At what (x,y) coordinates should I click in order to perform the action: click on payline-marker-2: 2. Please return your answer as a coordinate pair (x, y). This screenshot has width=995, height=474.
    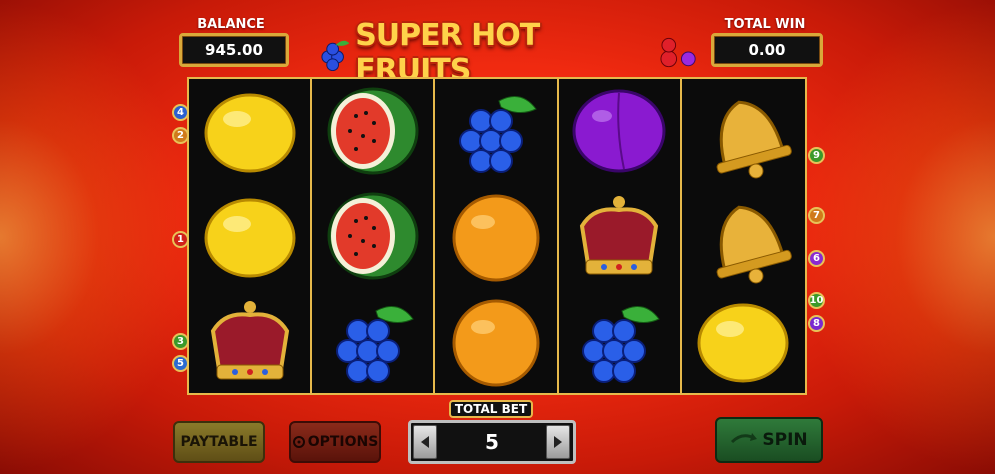
    Looking at the image, I should click on (180, 135).